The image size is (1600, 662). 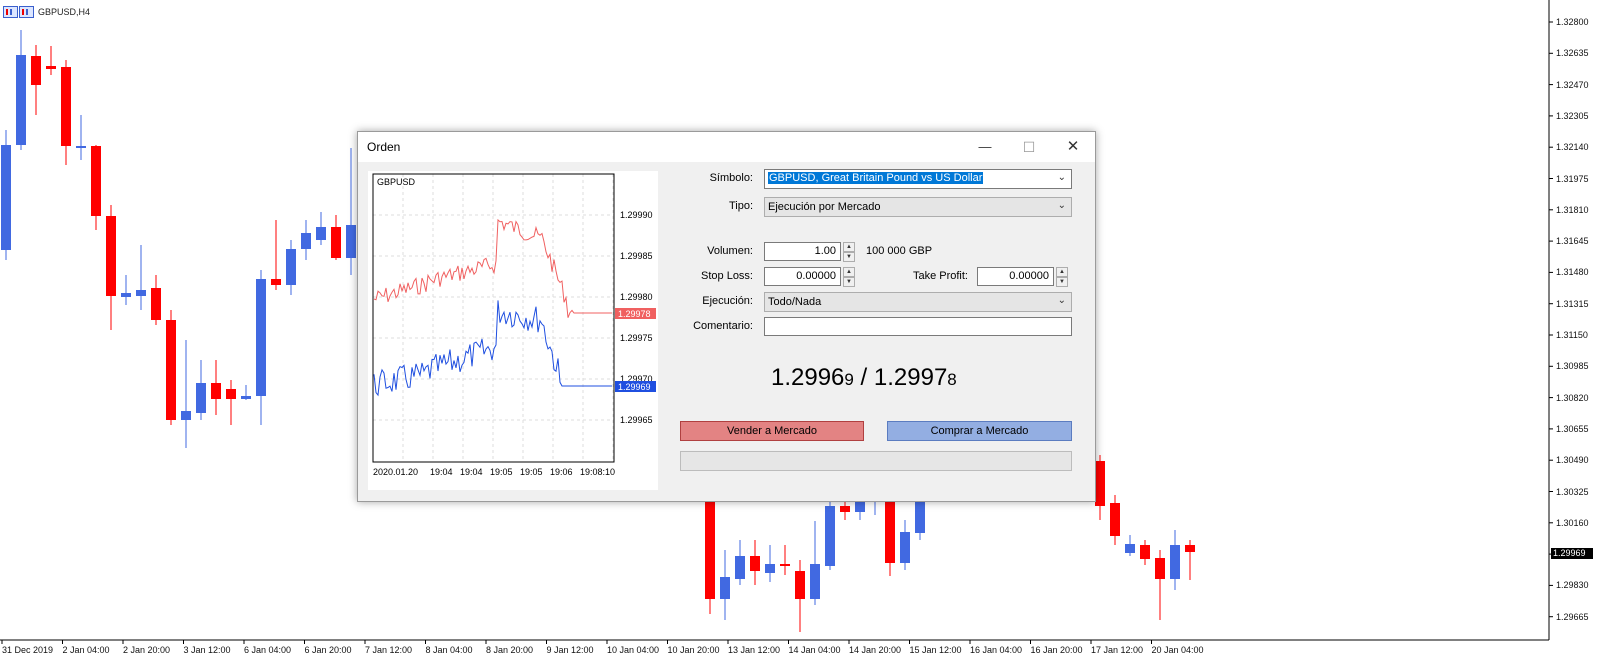 What do you see at coordinates (510, 650) in the screenshot?
I see `time-axis-label: 8 Jan 20:00` at bounding box center [510, 650].